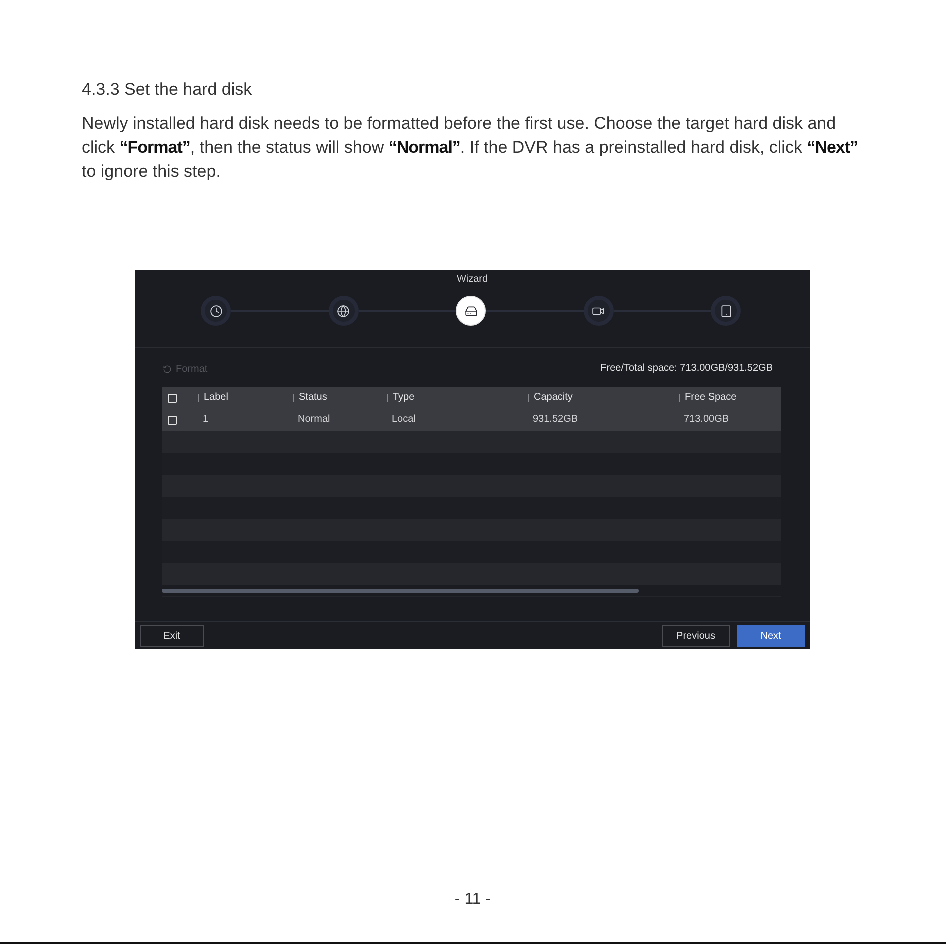 Image resolution: width=946 pixels, height=946 pixels. I want to click on instructions-paragraph: Newly installed hard disk needs to be formatted before the first use. Choose the target hard disk and click “Format”, then the status will show “Normal”. If the DVR has a preinstalled hard disk, click “Next” to ignore this step., so click(471, 148).